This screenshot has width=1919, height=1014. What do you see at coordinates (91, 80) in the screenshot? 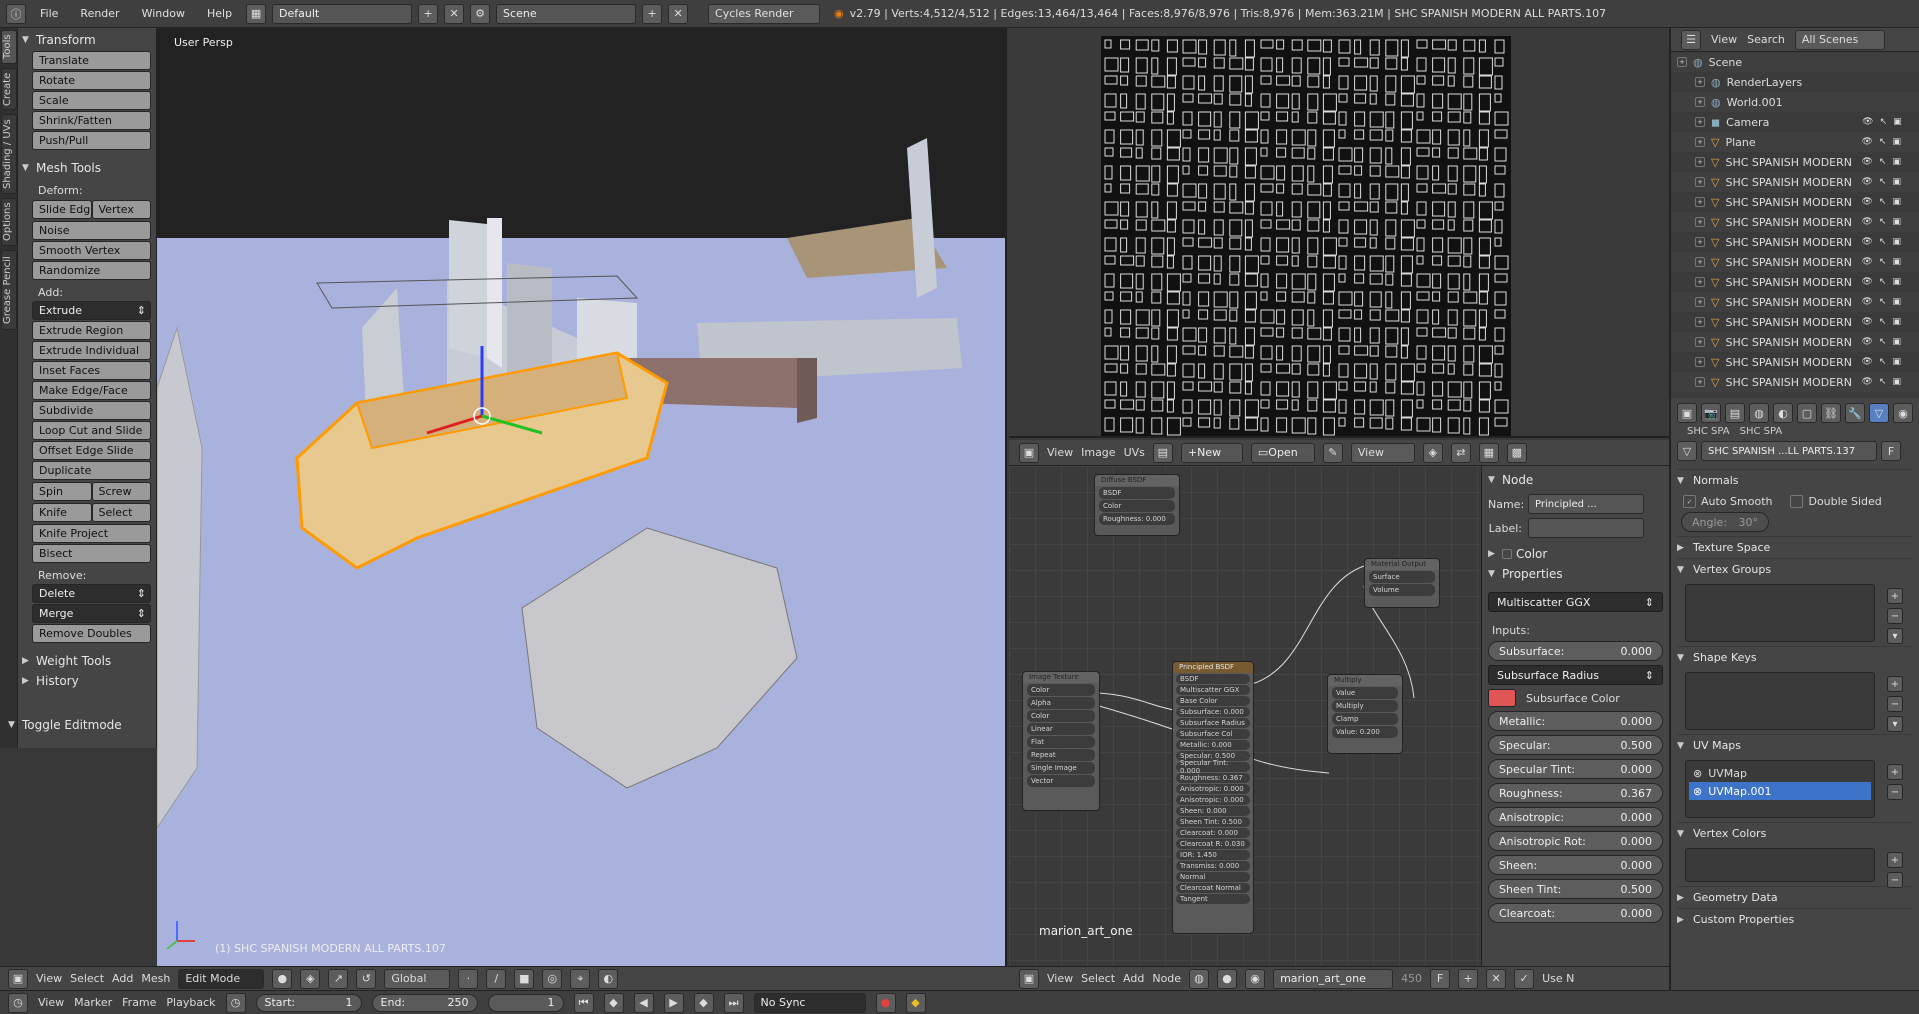
I see `rotate-button: Rotate` at bounding box center [91, 80].